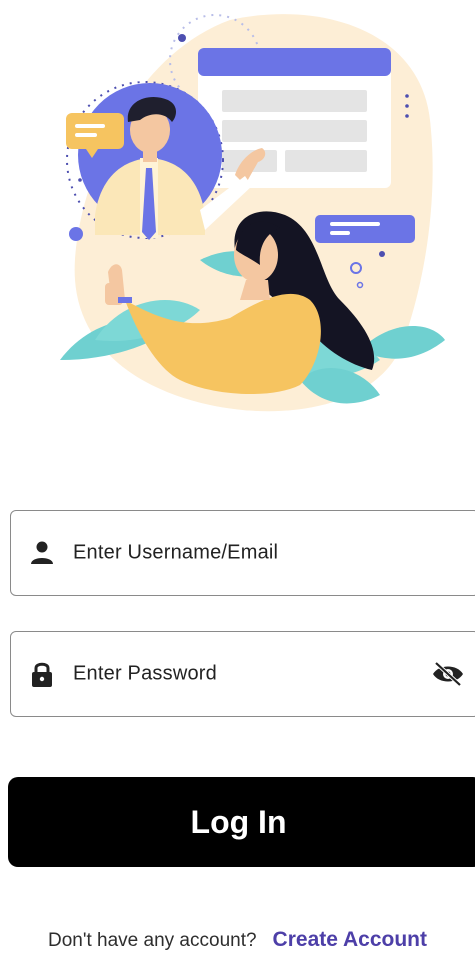 This screenshot has height=954, width=475. What do you see at coordinates (145, 673) in the screenshot?
I see `password-placeholder: Enter Password` at bounding box center [145, 673].